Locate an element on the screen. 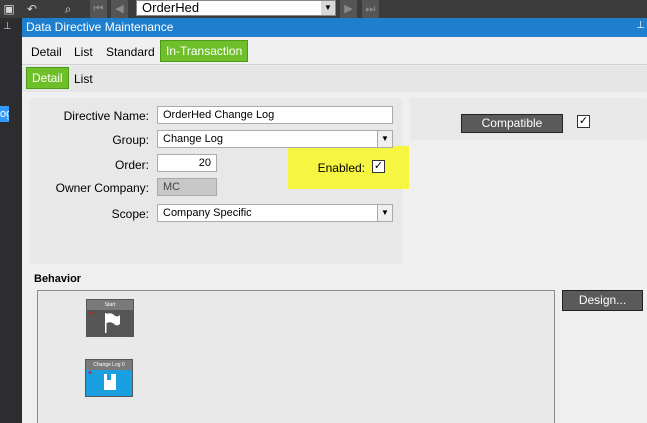  group-value: Change Log is located at coordinates (193, 139).